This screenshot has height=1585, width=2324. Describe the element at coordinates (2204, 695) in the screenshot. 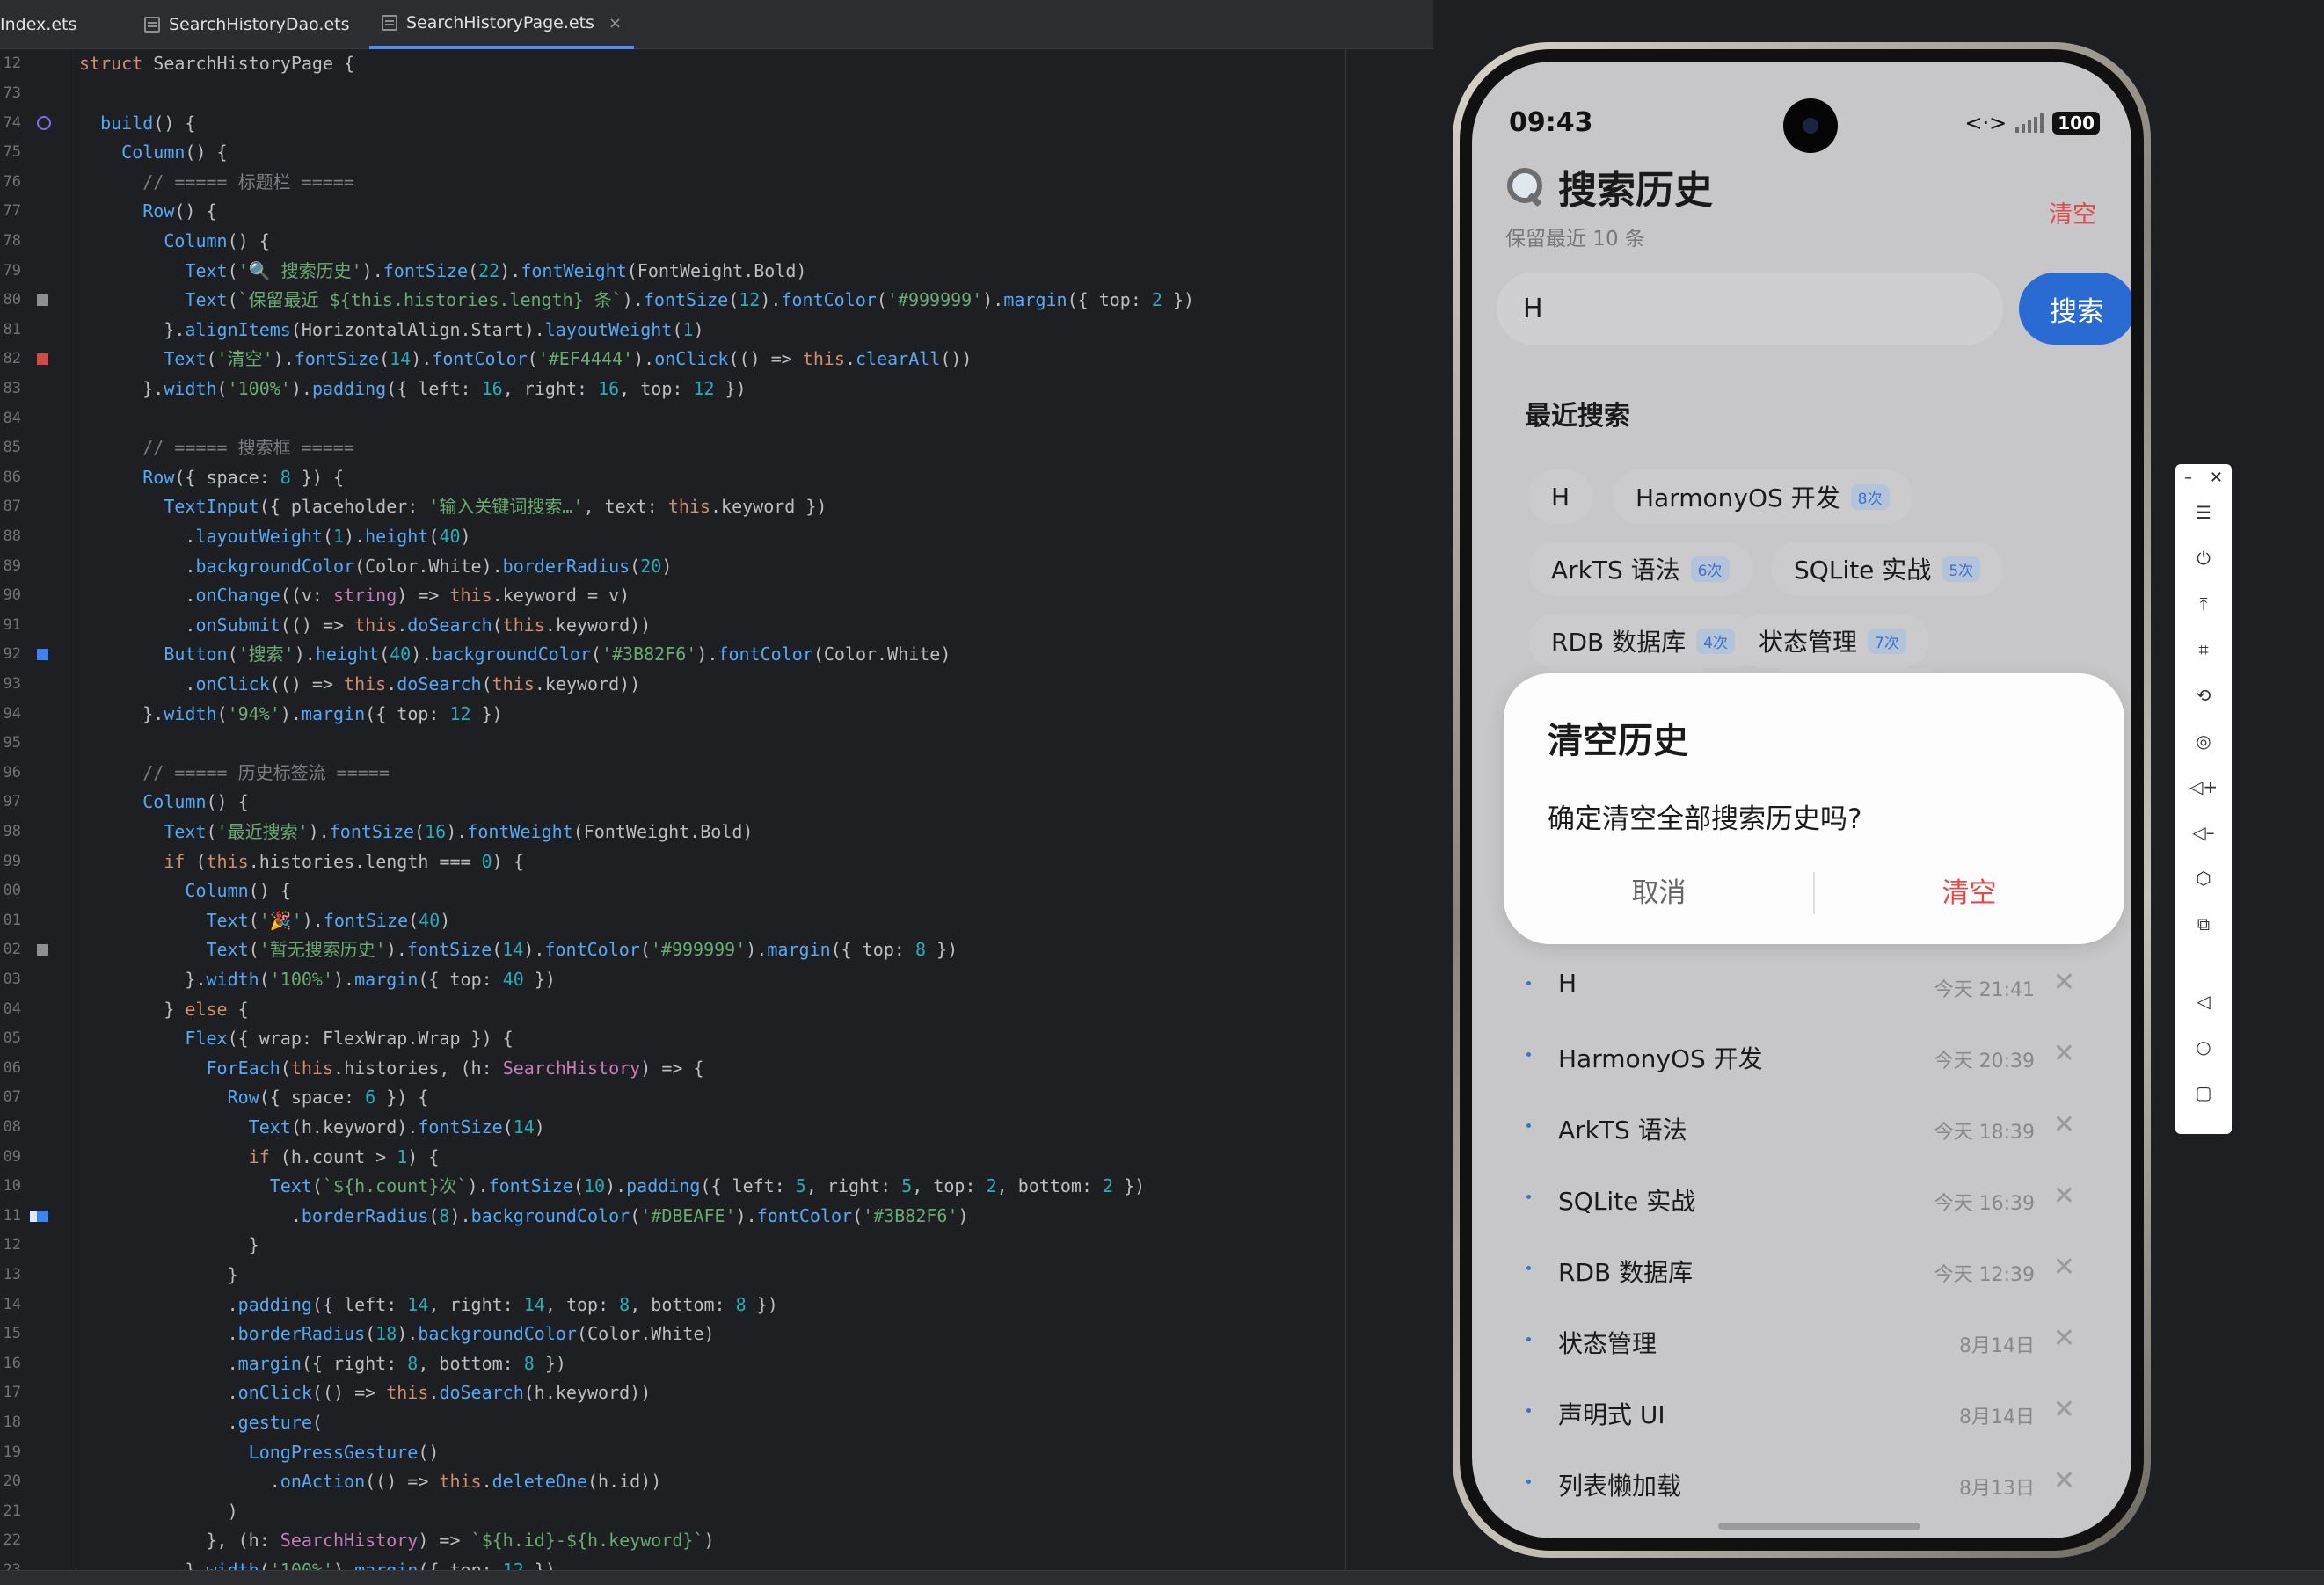

I see `rotate-icon: ⟲` at that location.